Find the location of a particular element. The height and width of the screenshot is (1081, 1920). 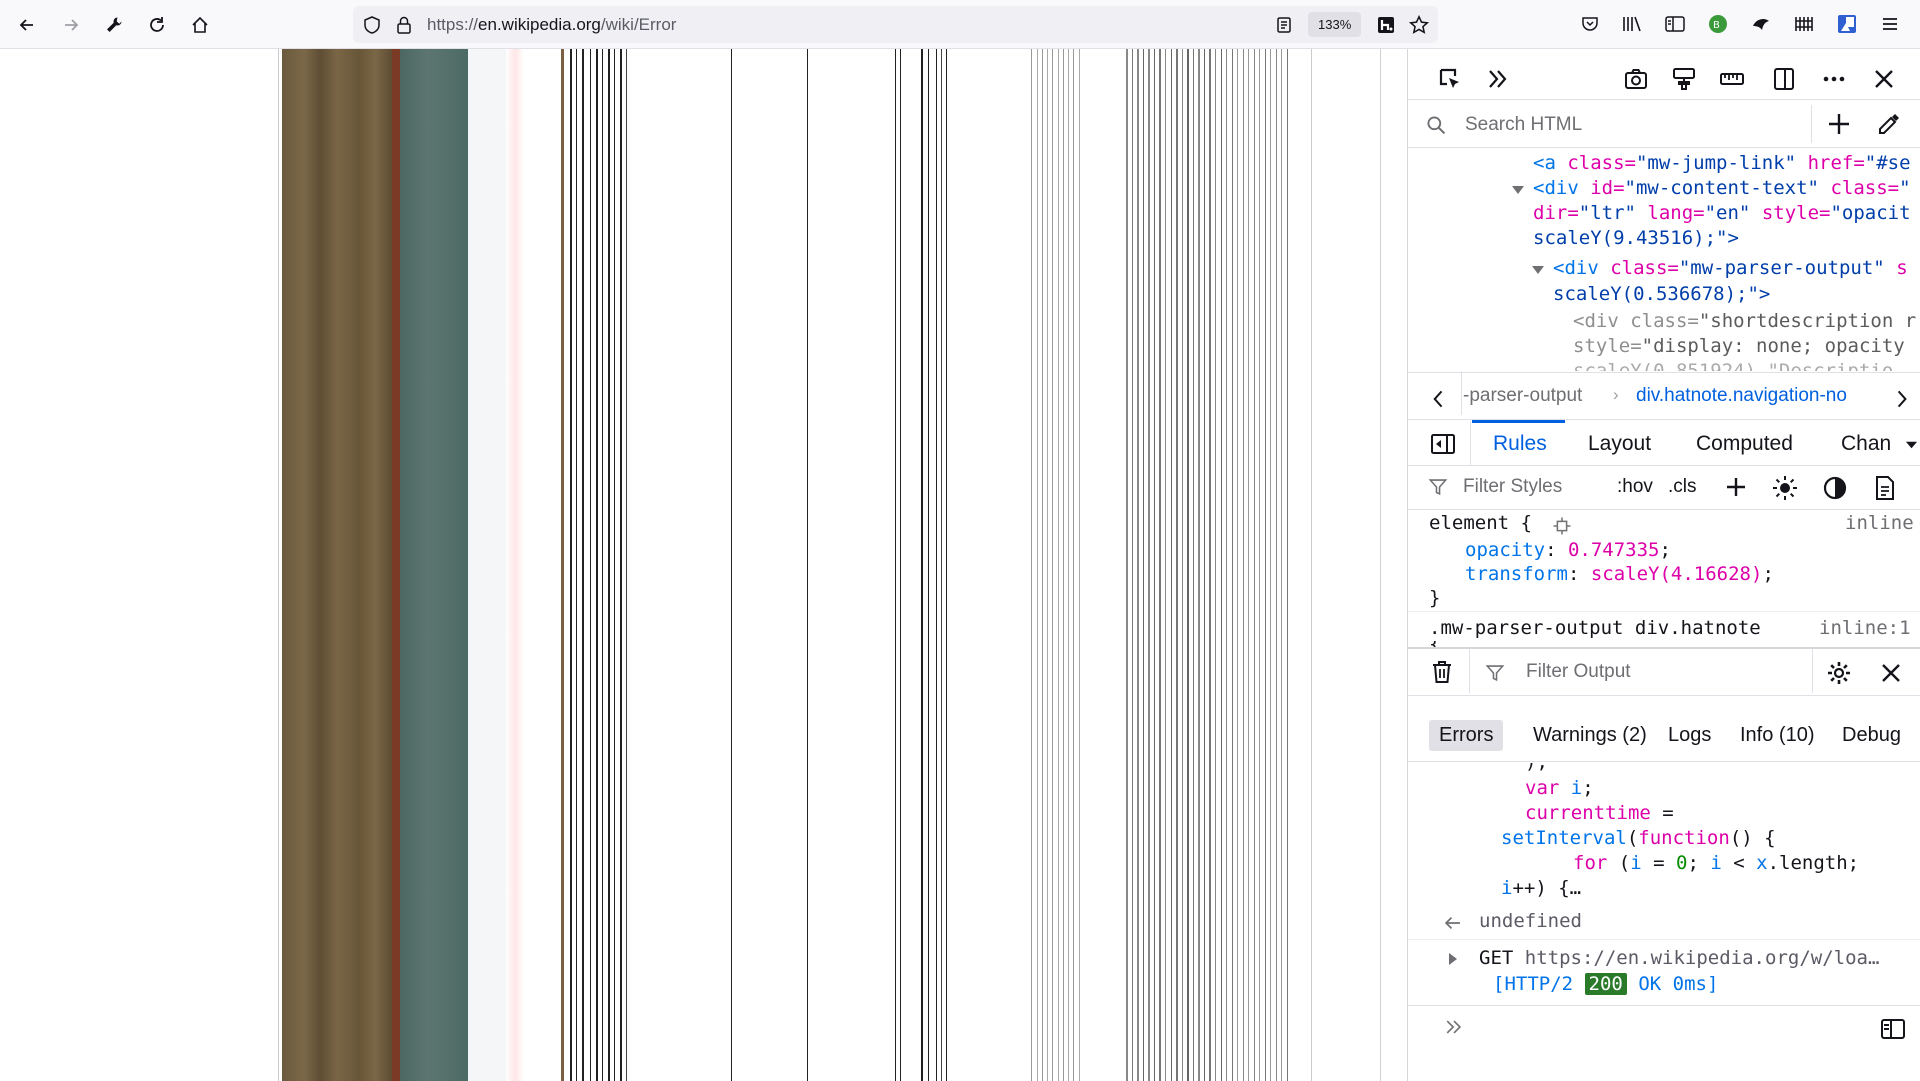

add-rule-button is located at coordinates (1736, 487).